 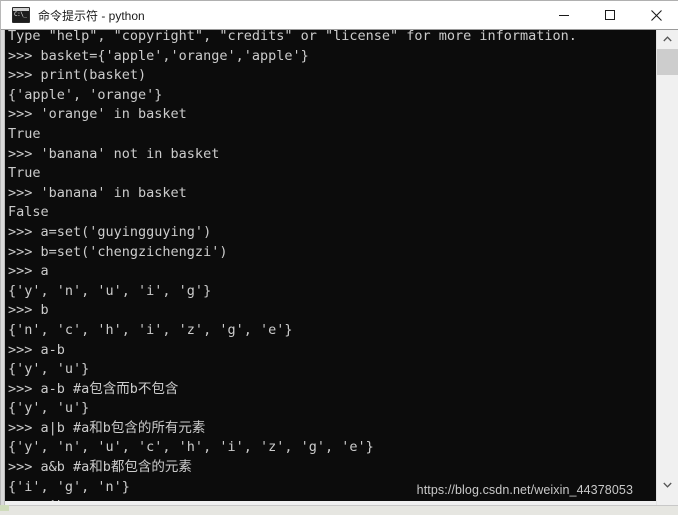 I want to click on console-icon-glyph: C:\_, so click(x=20, y=14).